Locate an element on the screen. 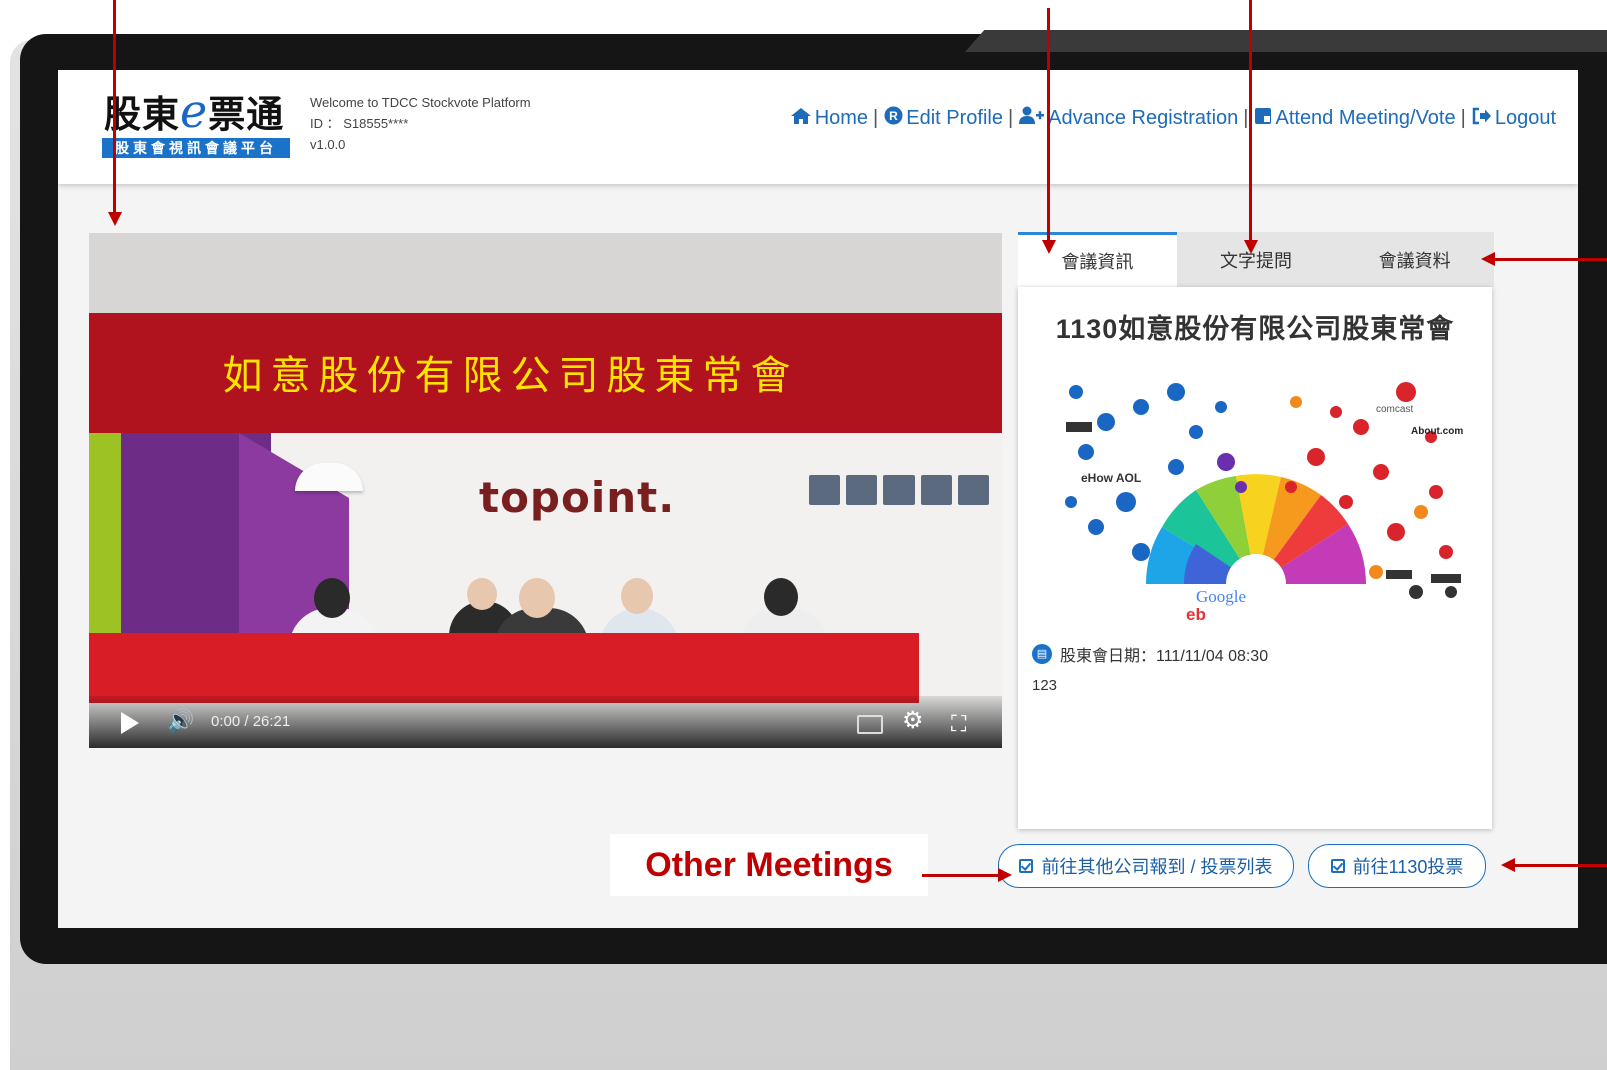 The image size is (1607, 1070). logo-text-2: 票通 is located at coordinates (246, 114).